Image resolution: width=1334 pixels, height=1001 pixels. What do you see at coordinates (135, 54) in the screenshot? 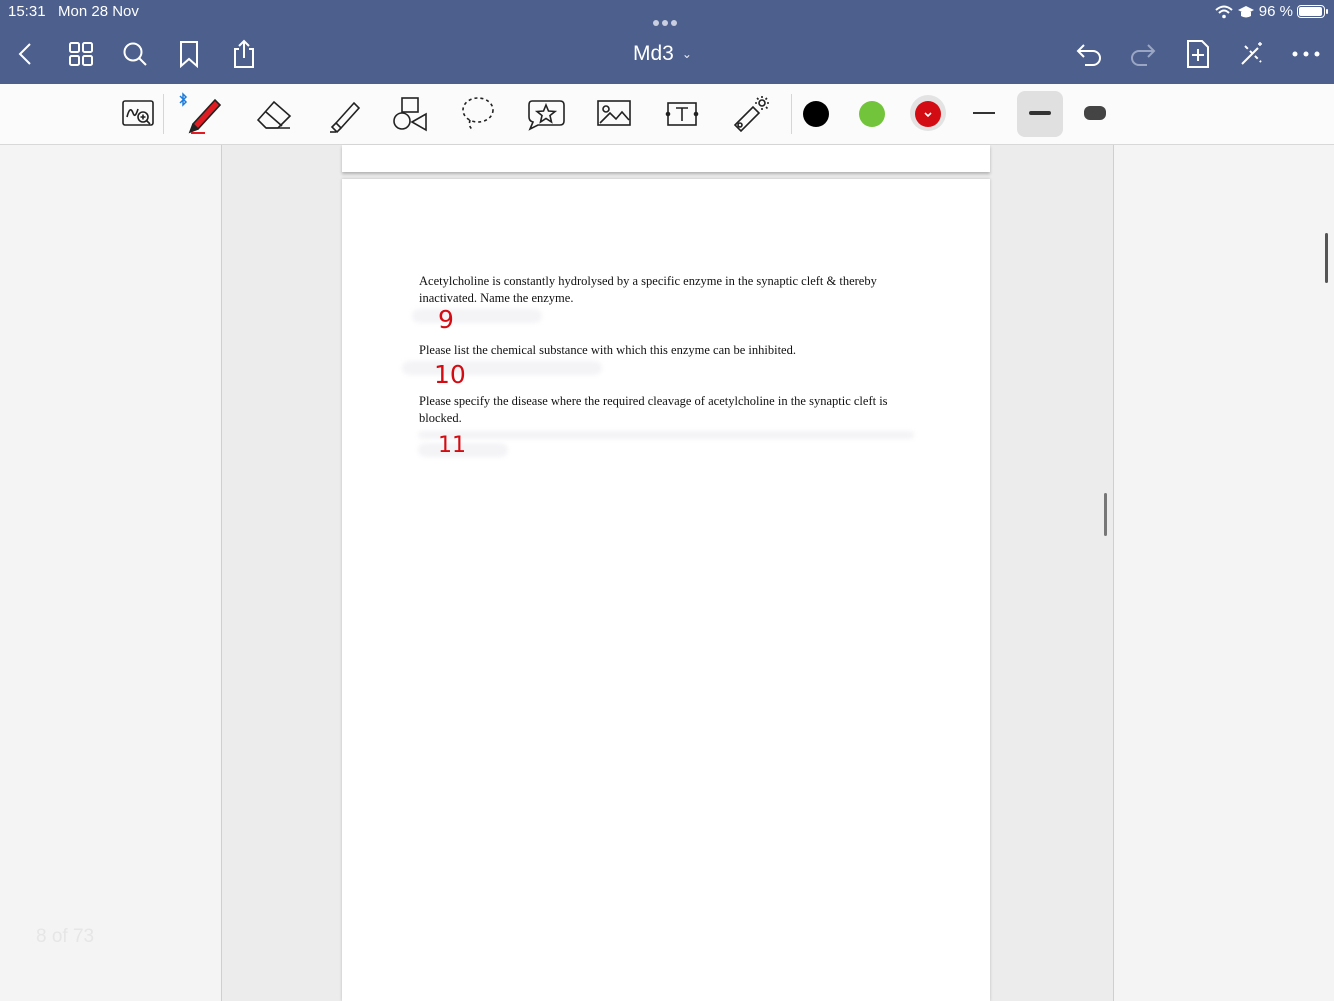
I see `search-icon` at bounding box center [135, 54].